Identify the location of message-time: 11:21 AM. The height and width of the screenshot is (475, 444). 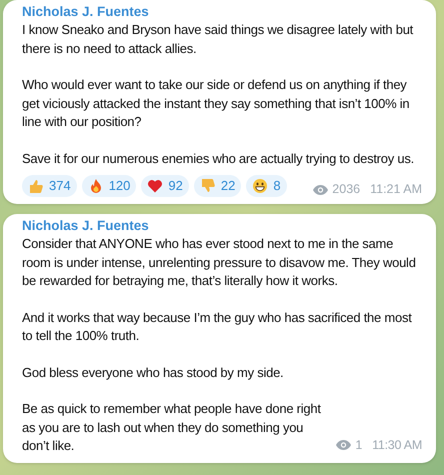
(396, 189).